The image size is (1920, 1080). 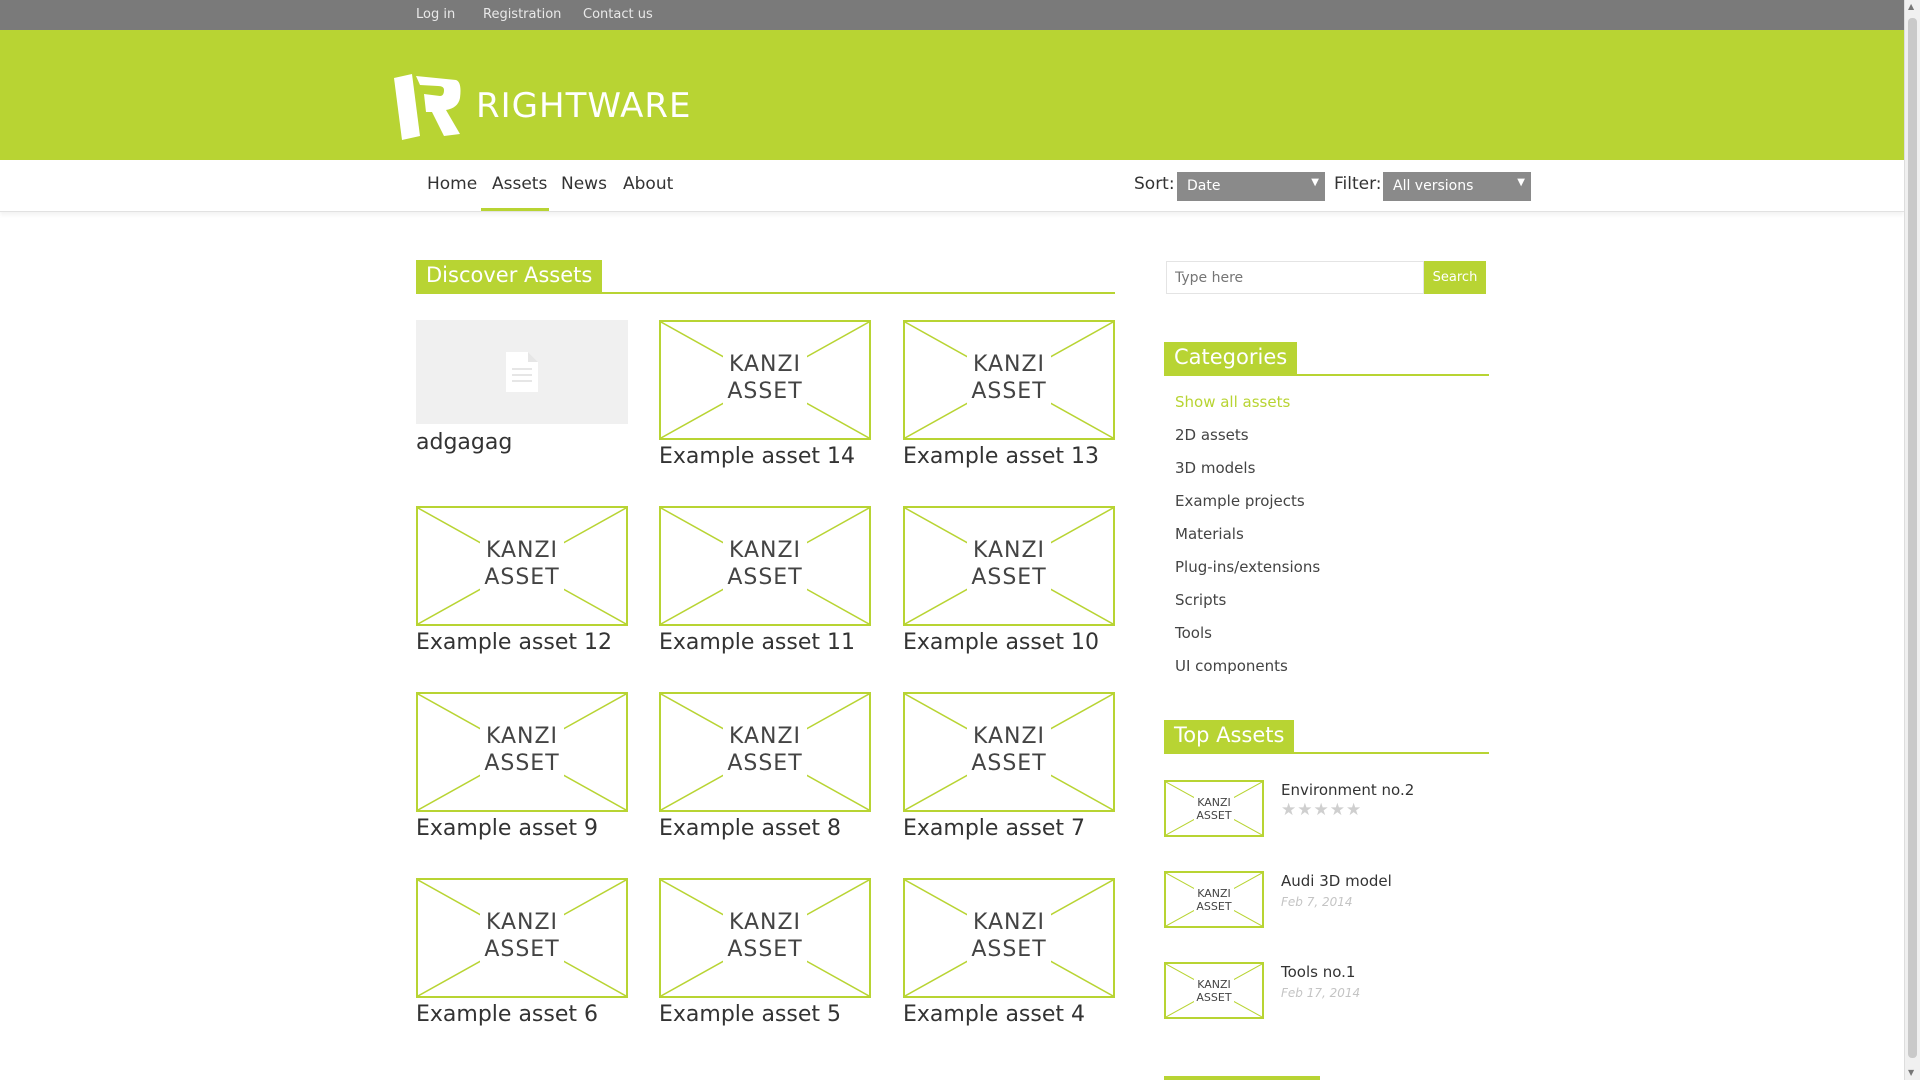 I want to click on filter-select-value: All versions, so click(x=1433, y=186).